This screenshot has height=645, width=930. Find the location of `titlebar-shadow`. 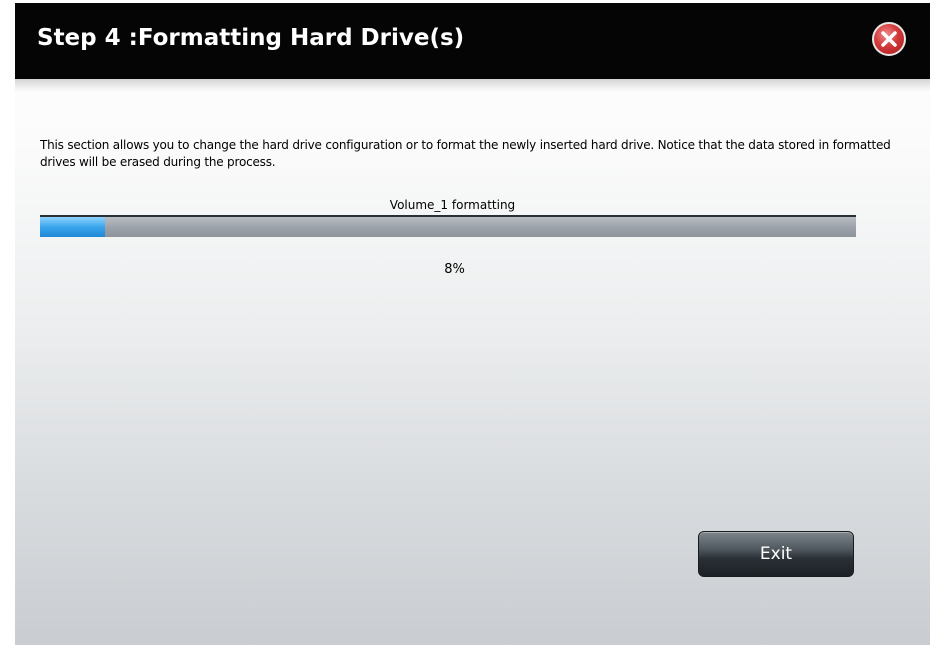

titlebar-shadow is located at coordinates (472, 86).